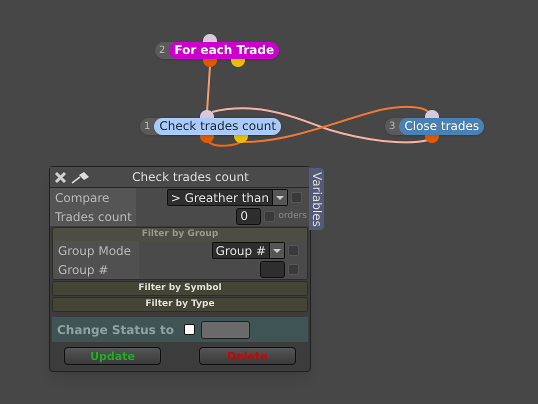 The width and height of the screenshot is (538, 404). I want to click on unit-label: orders, so click(292, 216).